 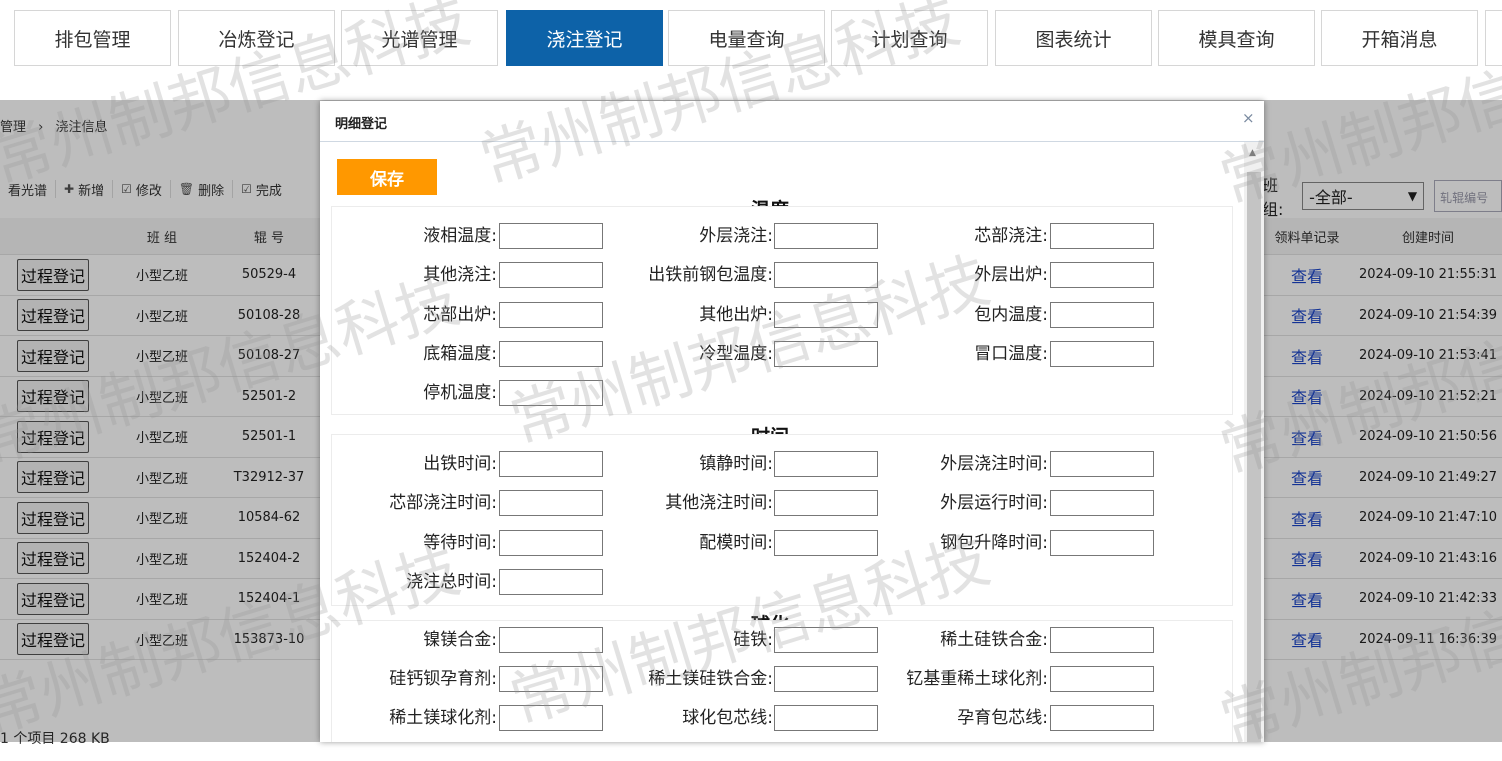 I want to click on dialog-title: 明细登记, so click(x=361, y=124).